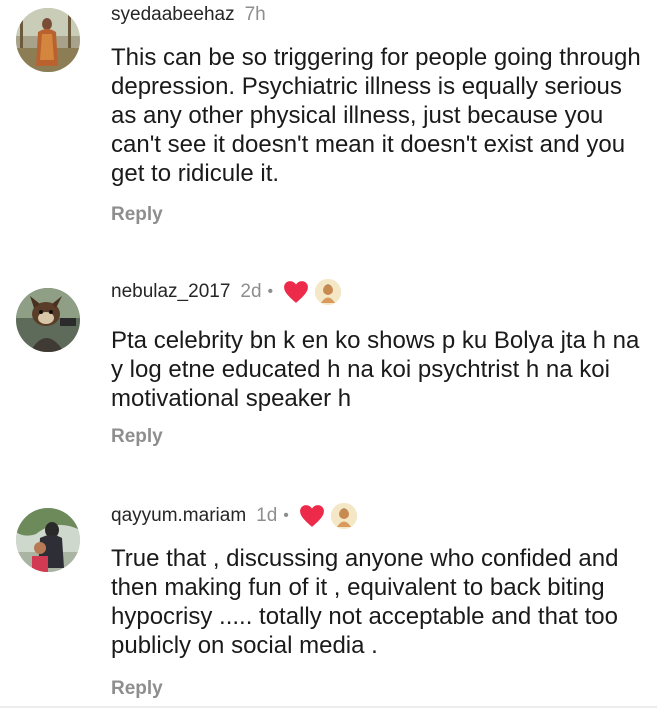 This screenshot has width=657, height=710. What do you see at coordinates (170, 292) in the screenshot?
I see `username: nebulaz_2017` at bounding box center [170, 292].